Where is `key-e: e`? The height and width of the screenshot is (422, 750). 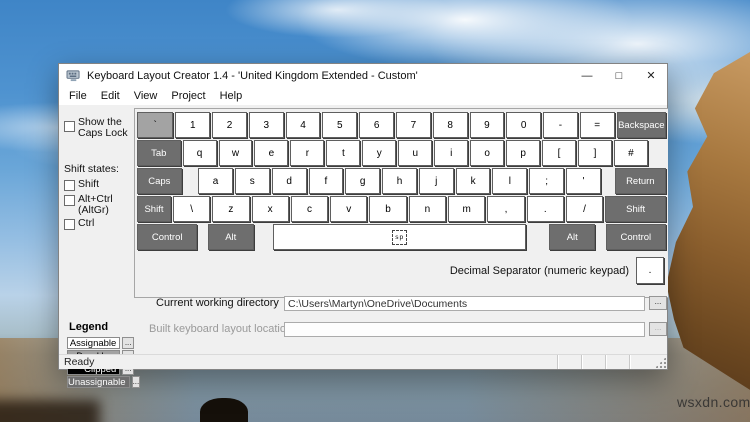
key-e: e is located at coordinates (271, 153).